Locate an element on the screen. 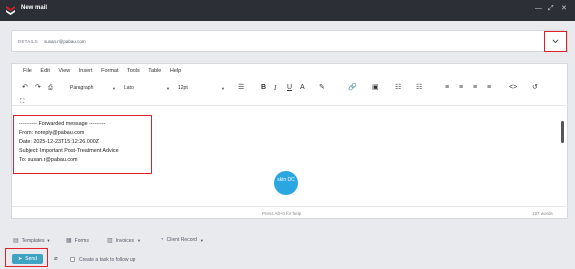 The image size is (575, 269). bold-icon: B is located at coordinates (263, 88).